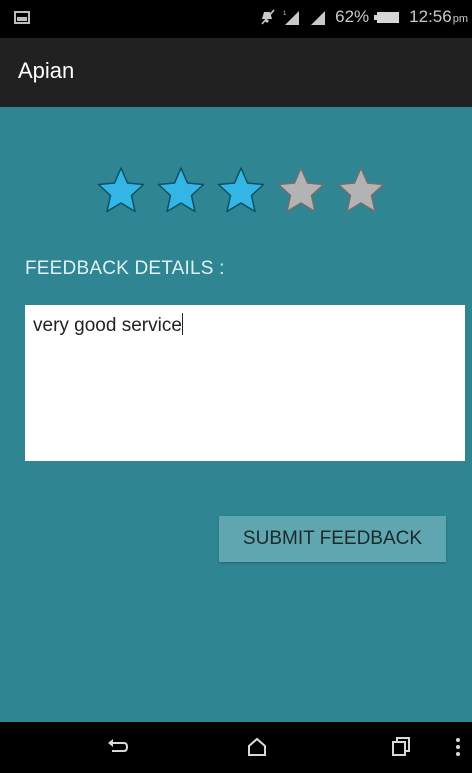  Describe the element at coordinates (387, 17) in the screenshot. I see `battery-icon` at that location.